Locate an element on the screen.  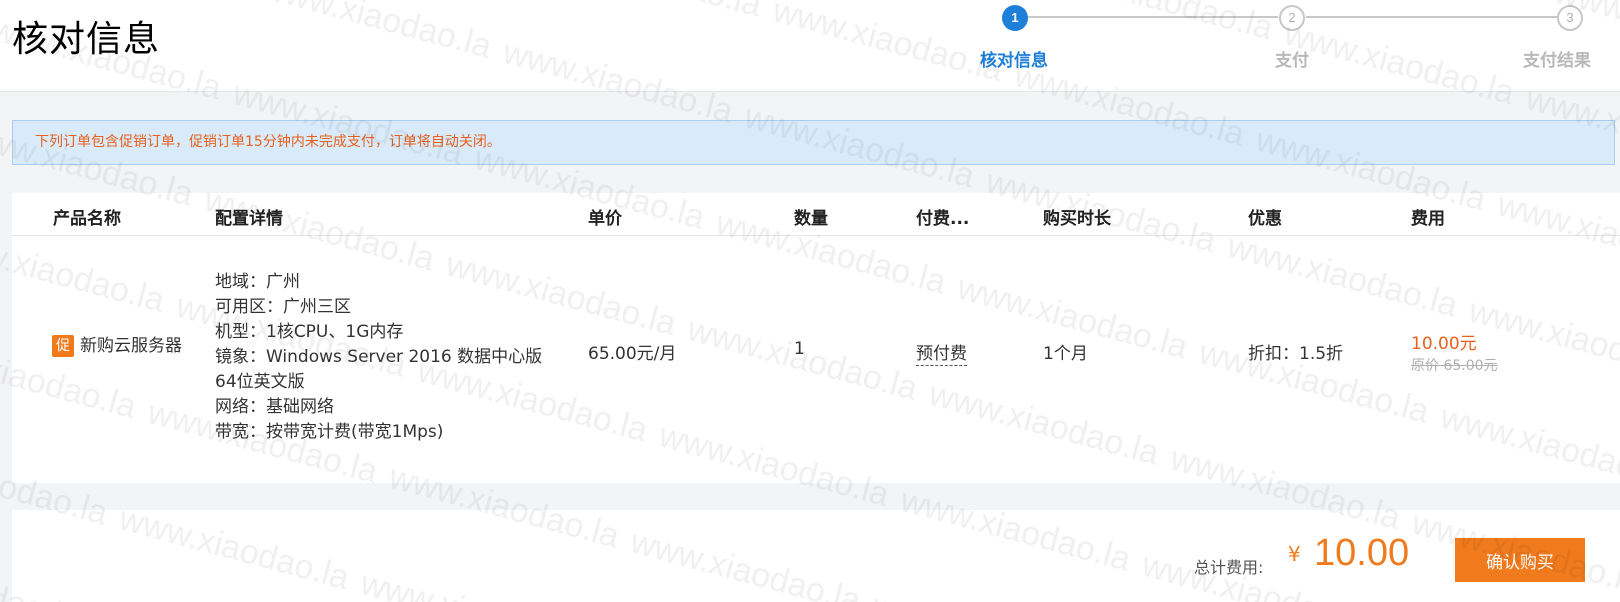
config-image-cont: 64位英文版 is located at coordinates (260, 382).